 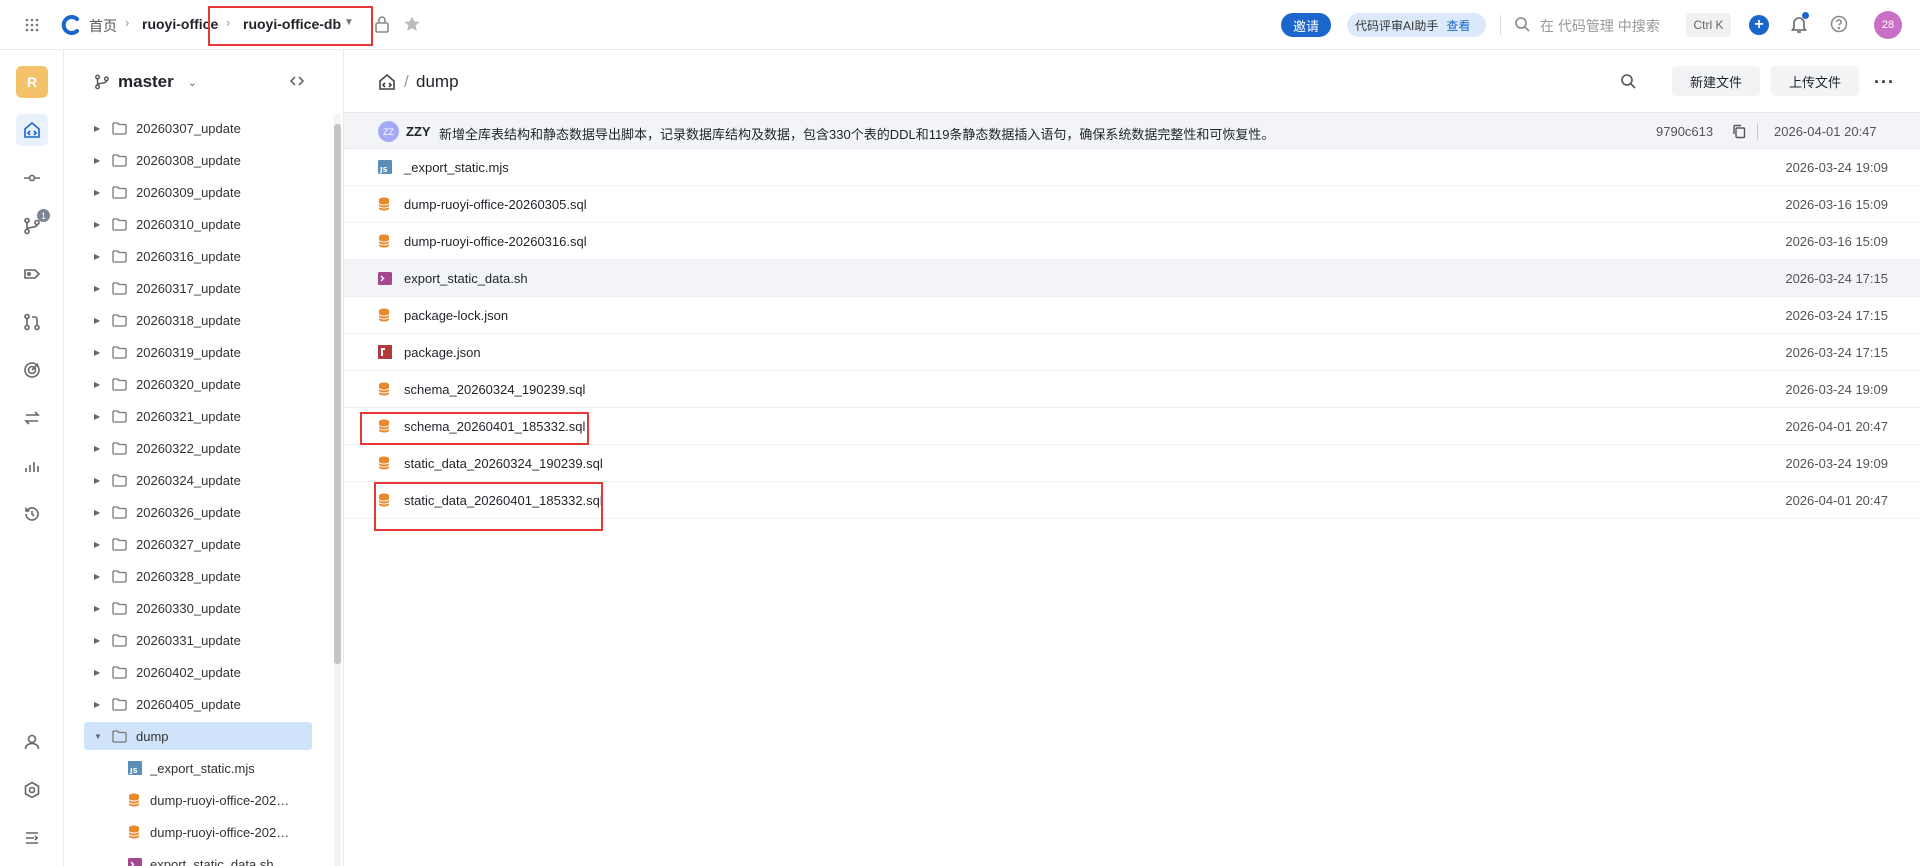 What do you see at coordinates (456, 167) in the screenshot?
I see `file-name: _export_static.mjs` at bounding box center [456, 167].